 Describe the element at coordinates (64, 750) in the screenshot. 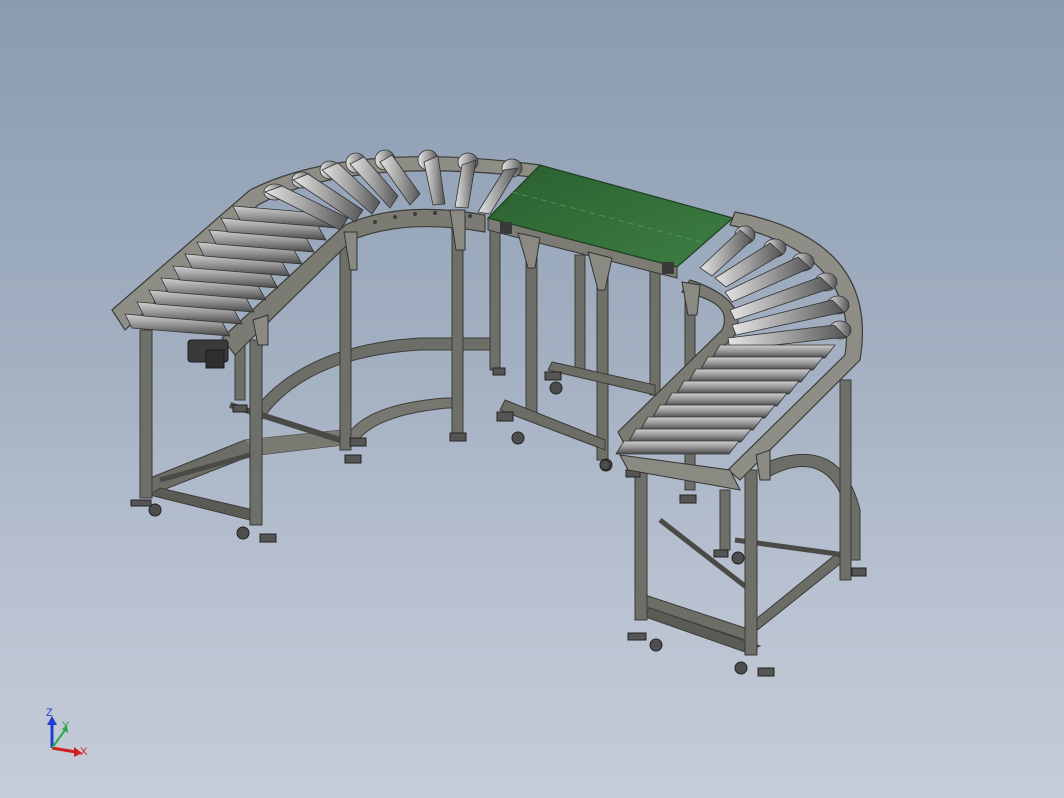

I see `x-axis-arrow` at that location.